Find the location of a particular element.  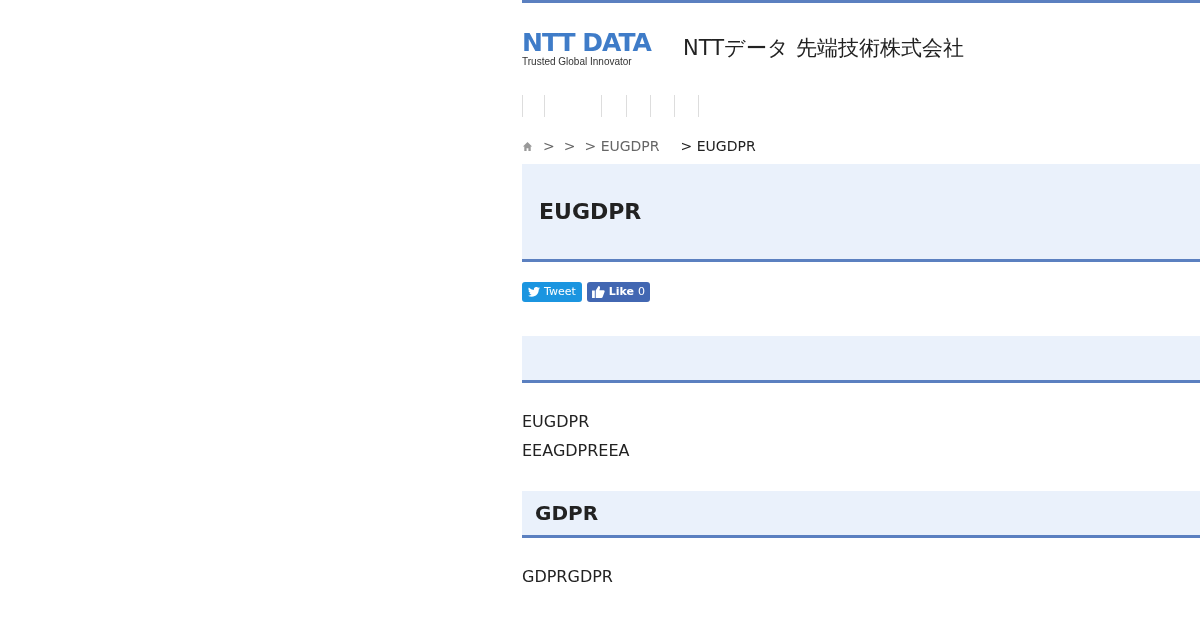

logo-wordmark: NTT DATA is located at coordinates (587, 43).